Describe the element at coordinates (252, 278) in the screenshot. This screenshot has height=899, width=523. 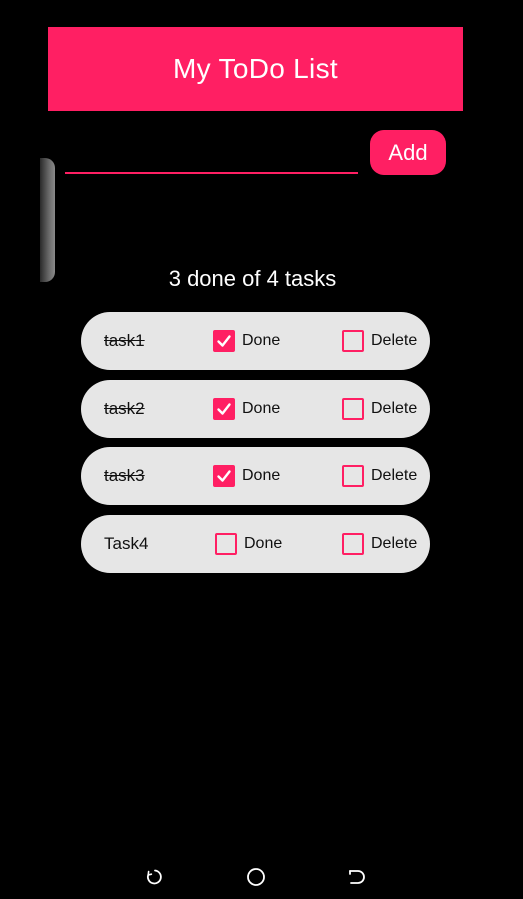
I see `task-summary: 3 done of 4 tasks` at that location.